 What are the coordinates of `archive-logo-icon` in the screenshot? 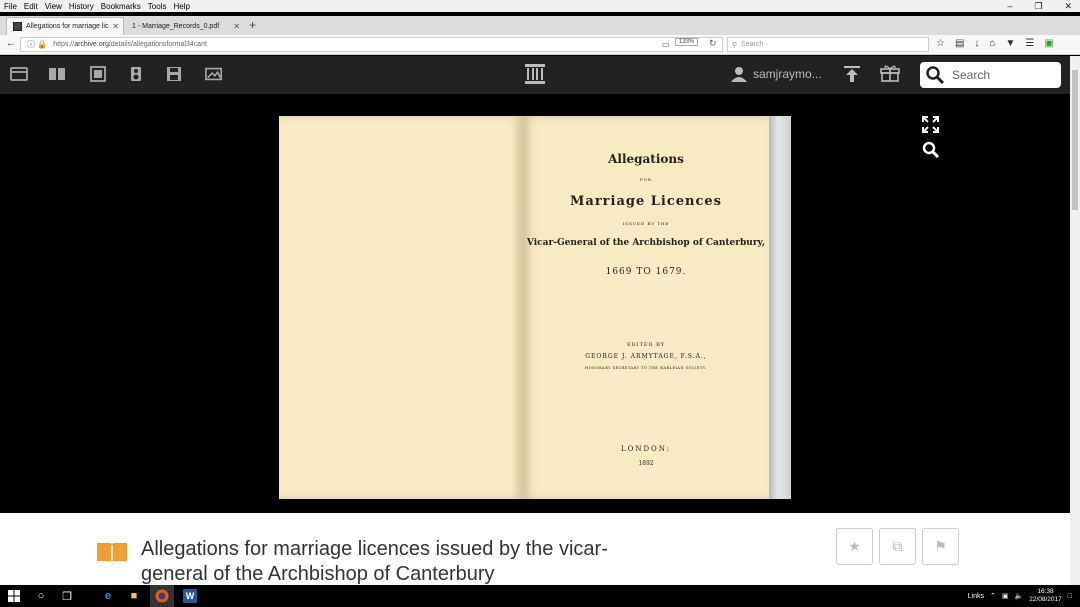 It's located at (535, 74).